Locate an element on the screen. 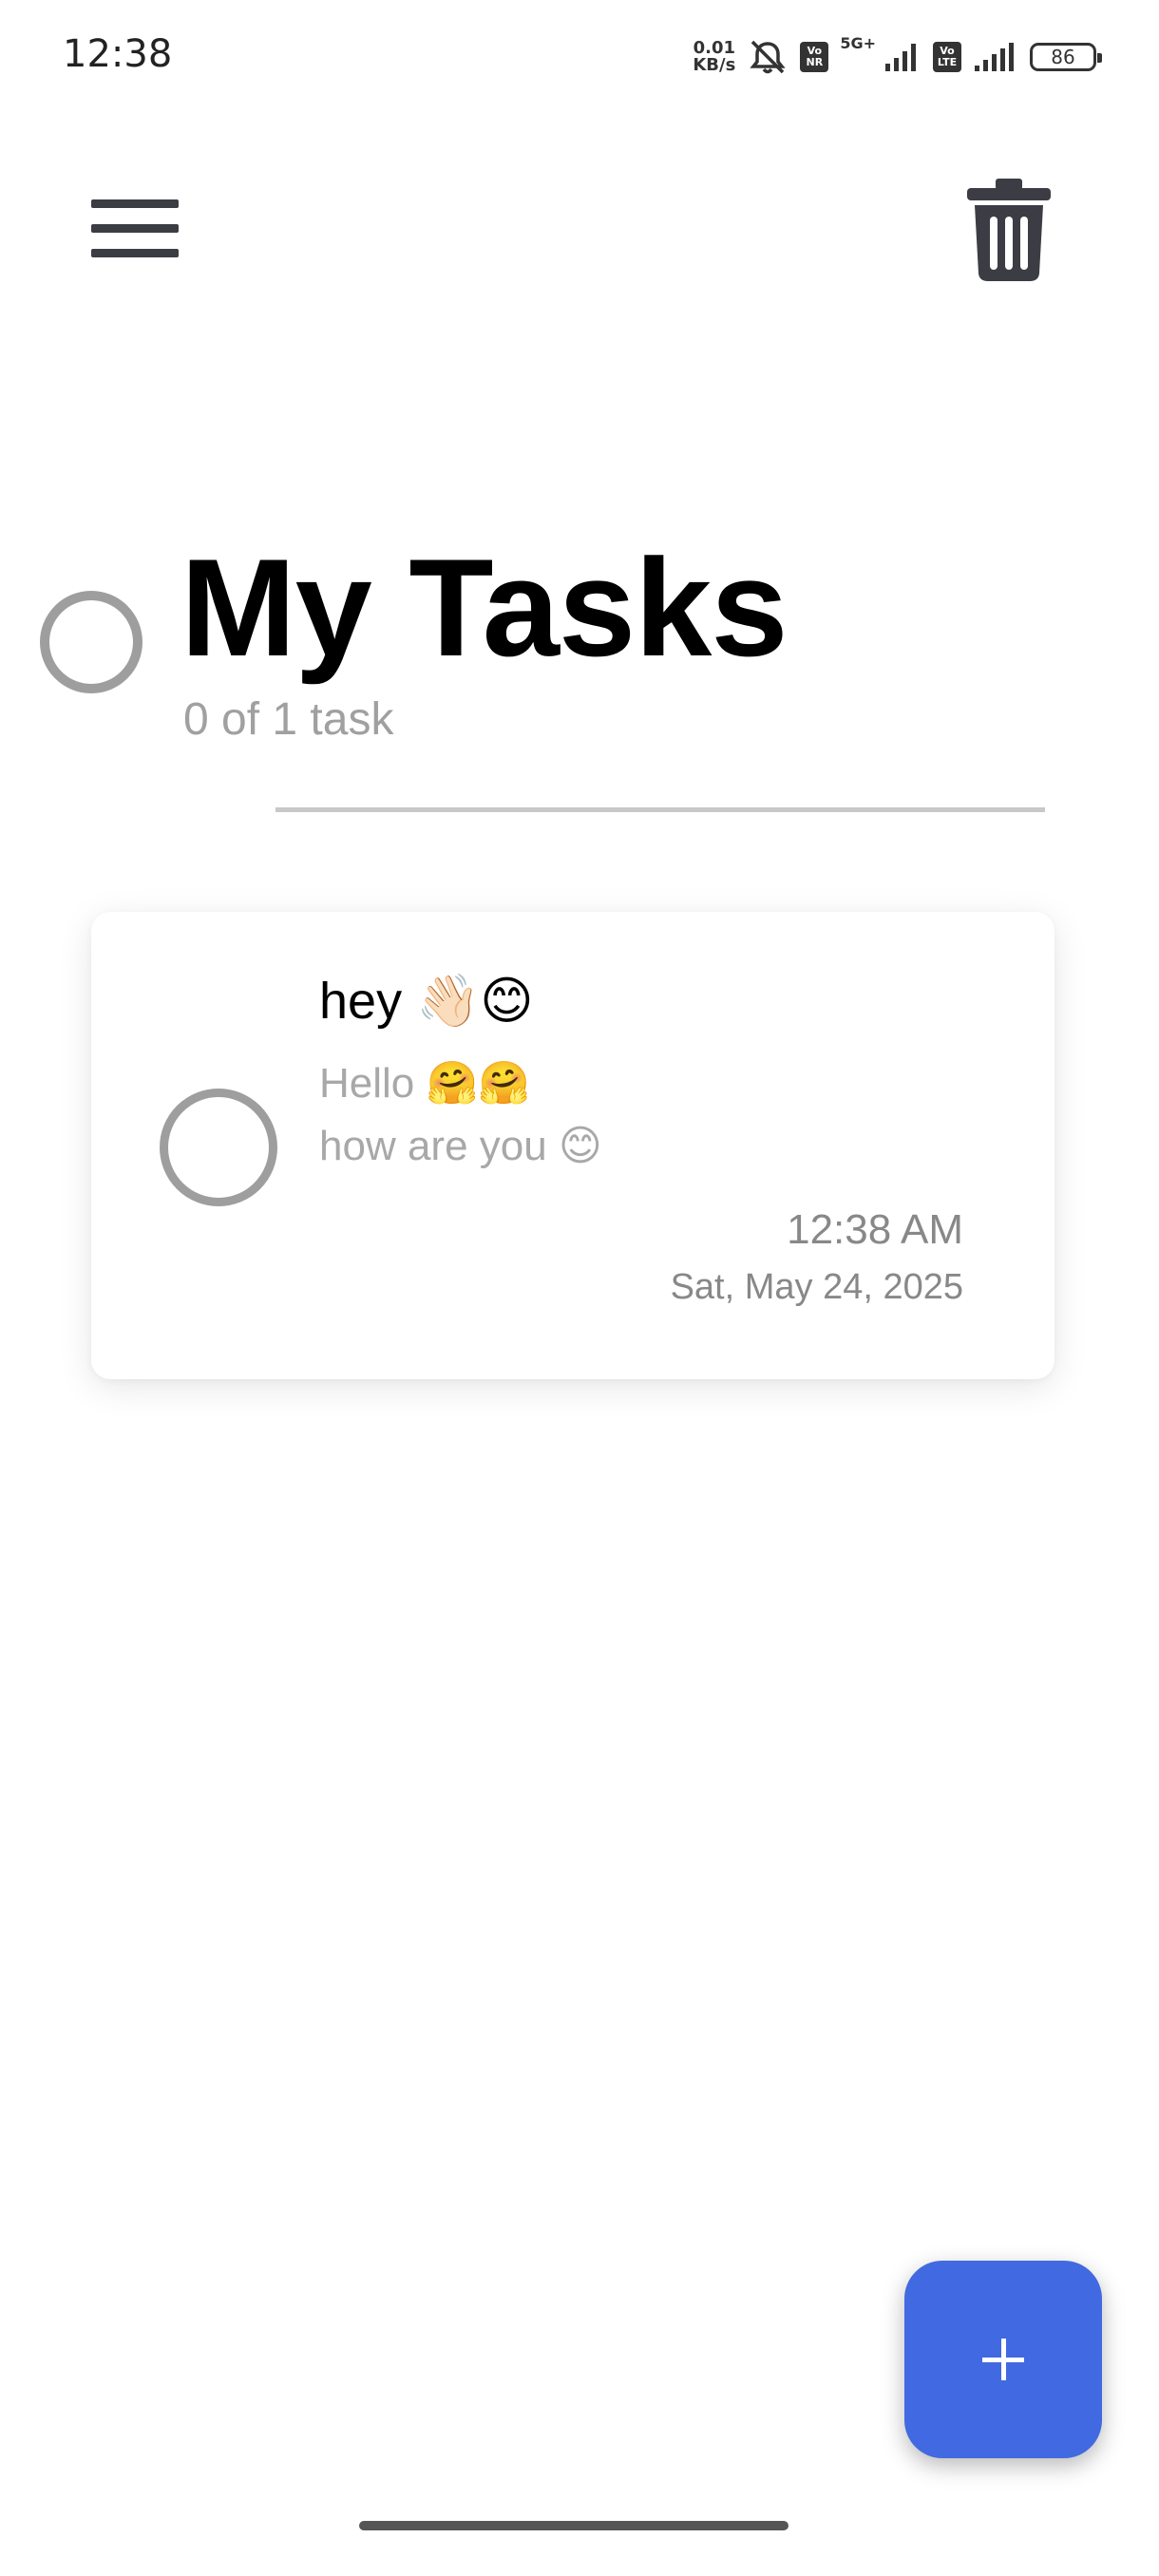 Image resolution: width=1159 pixels, height=2576 pixels. task-count: 0 of 1 task is located at coordinates (288, 719).